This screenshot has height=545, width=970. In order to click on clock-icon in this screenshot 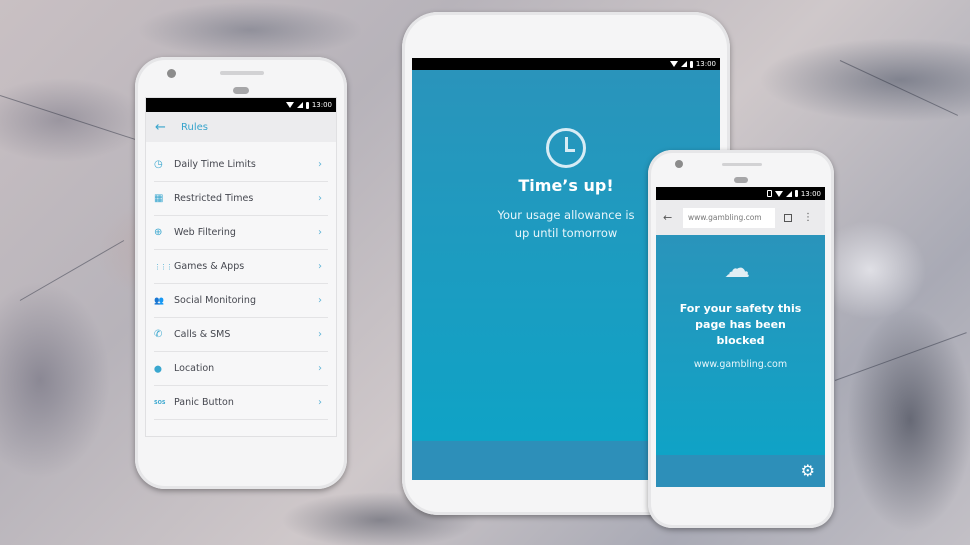, I will do `click(566, 148)`.